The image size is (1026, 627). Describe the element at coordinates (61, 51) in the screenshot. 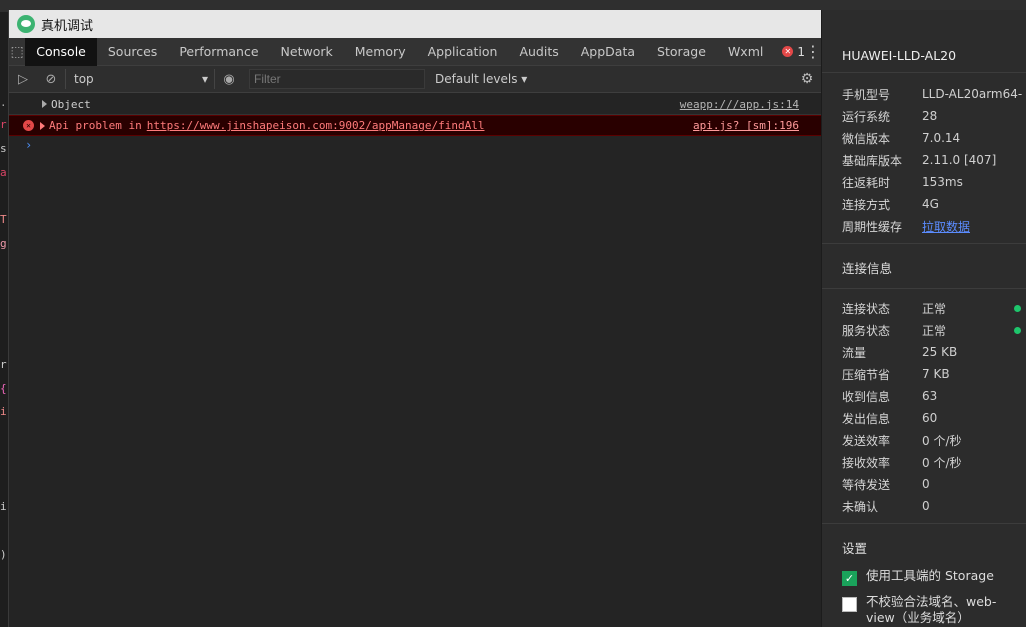

I see `tab-console: Console` at that location.